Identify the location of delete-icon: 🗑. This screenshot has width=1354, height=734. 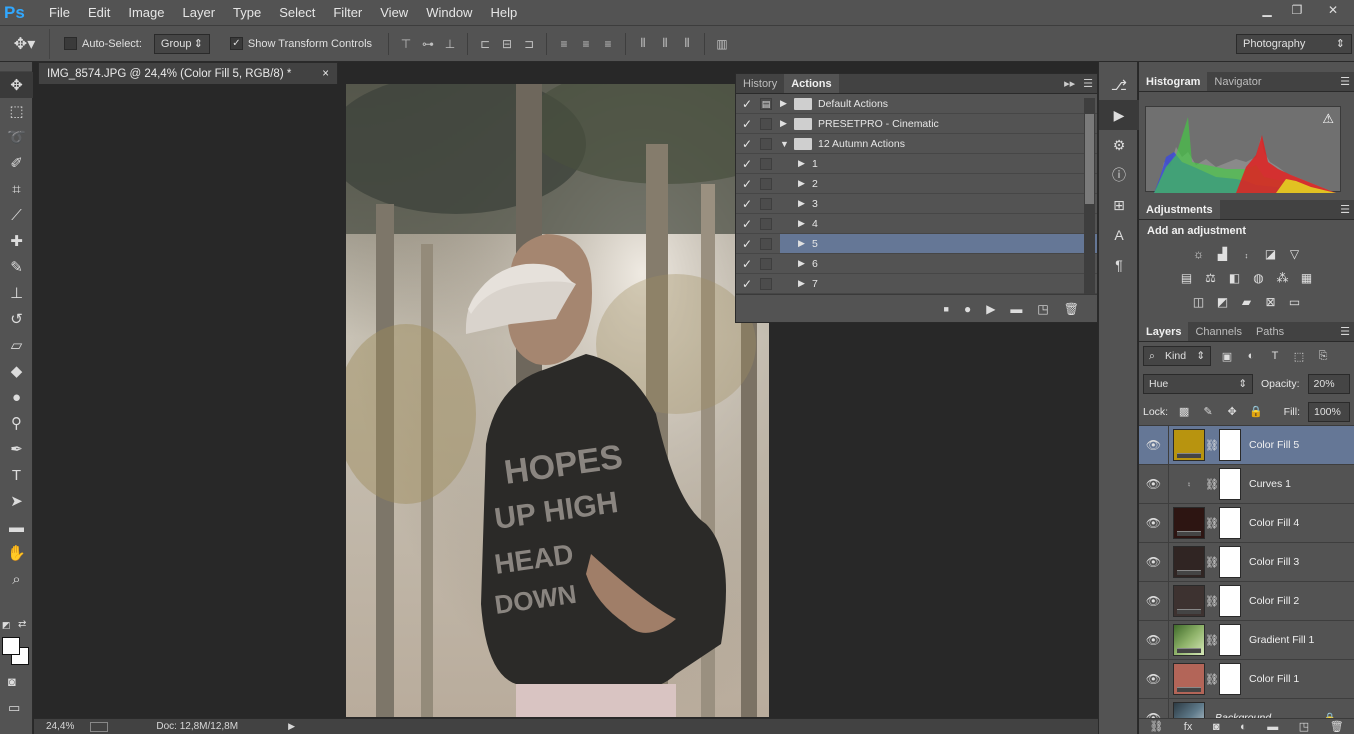
(1071, 309).